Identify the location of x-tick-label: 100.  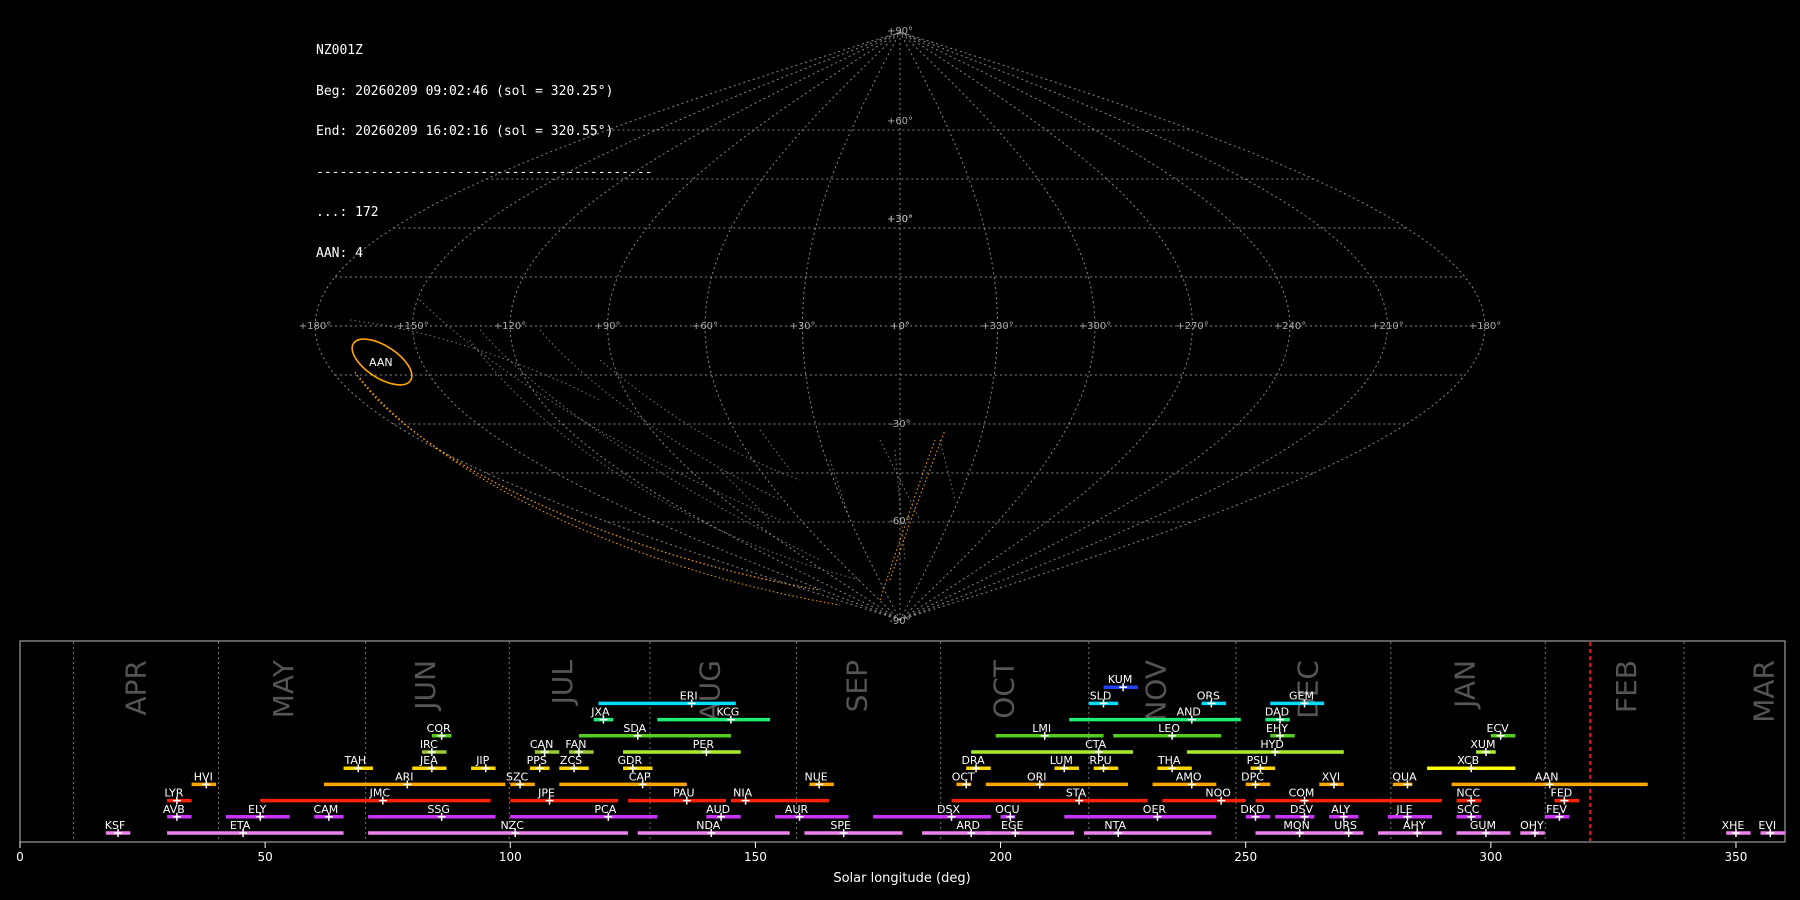
(510, 857).